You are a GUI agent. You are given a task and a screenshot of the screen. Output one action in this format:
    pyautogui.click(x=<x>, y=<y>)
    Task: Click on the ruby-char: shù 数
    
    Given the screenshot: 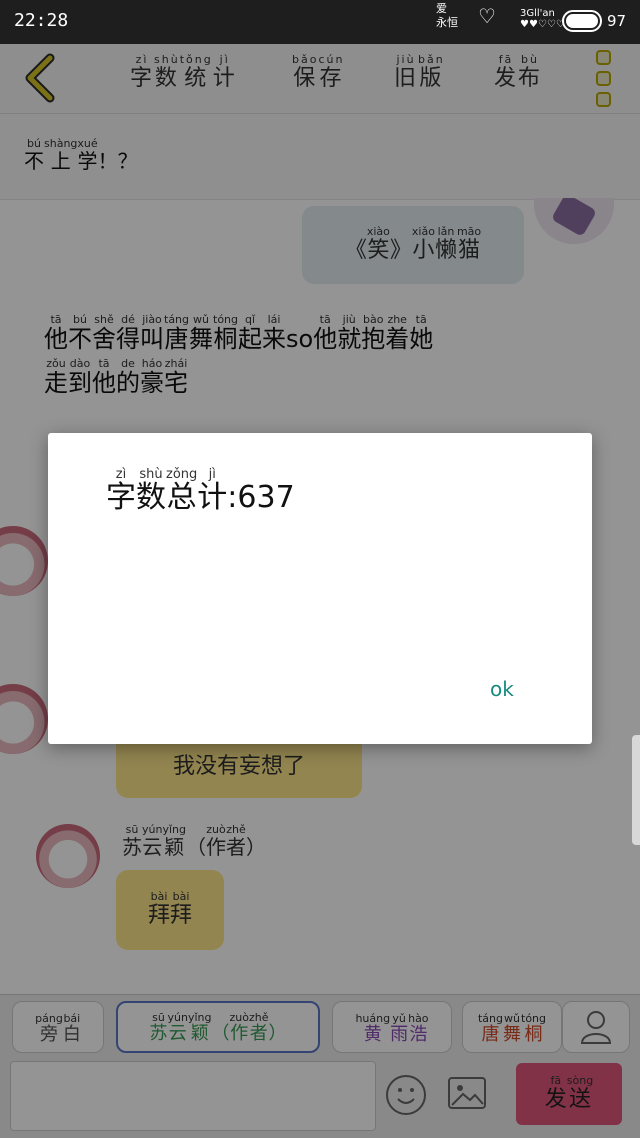 What is the action you would take?
    pyautogui.click(x=151, y=492)
    